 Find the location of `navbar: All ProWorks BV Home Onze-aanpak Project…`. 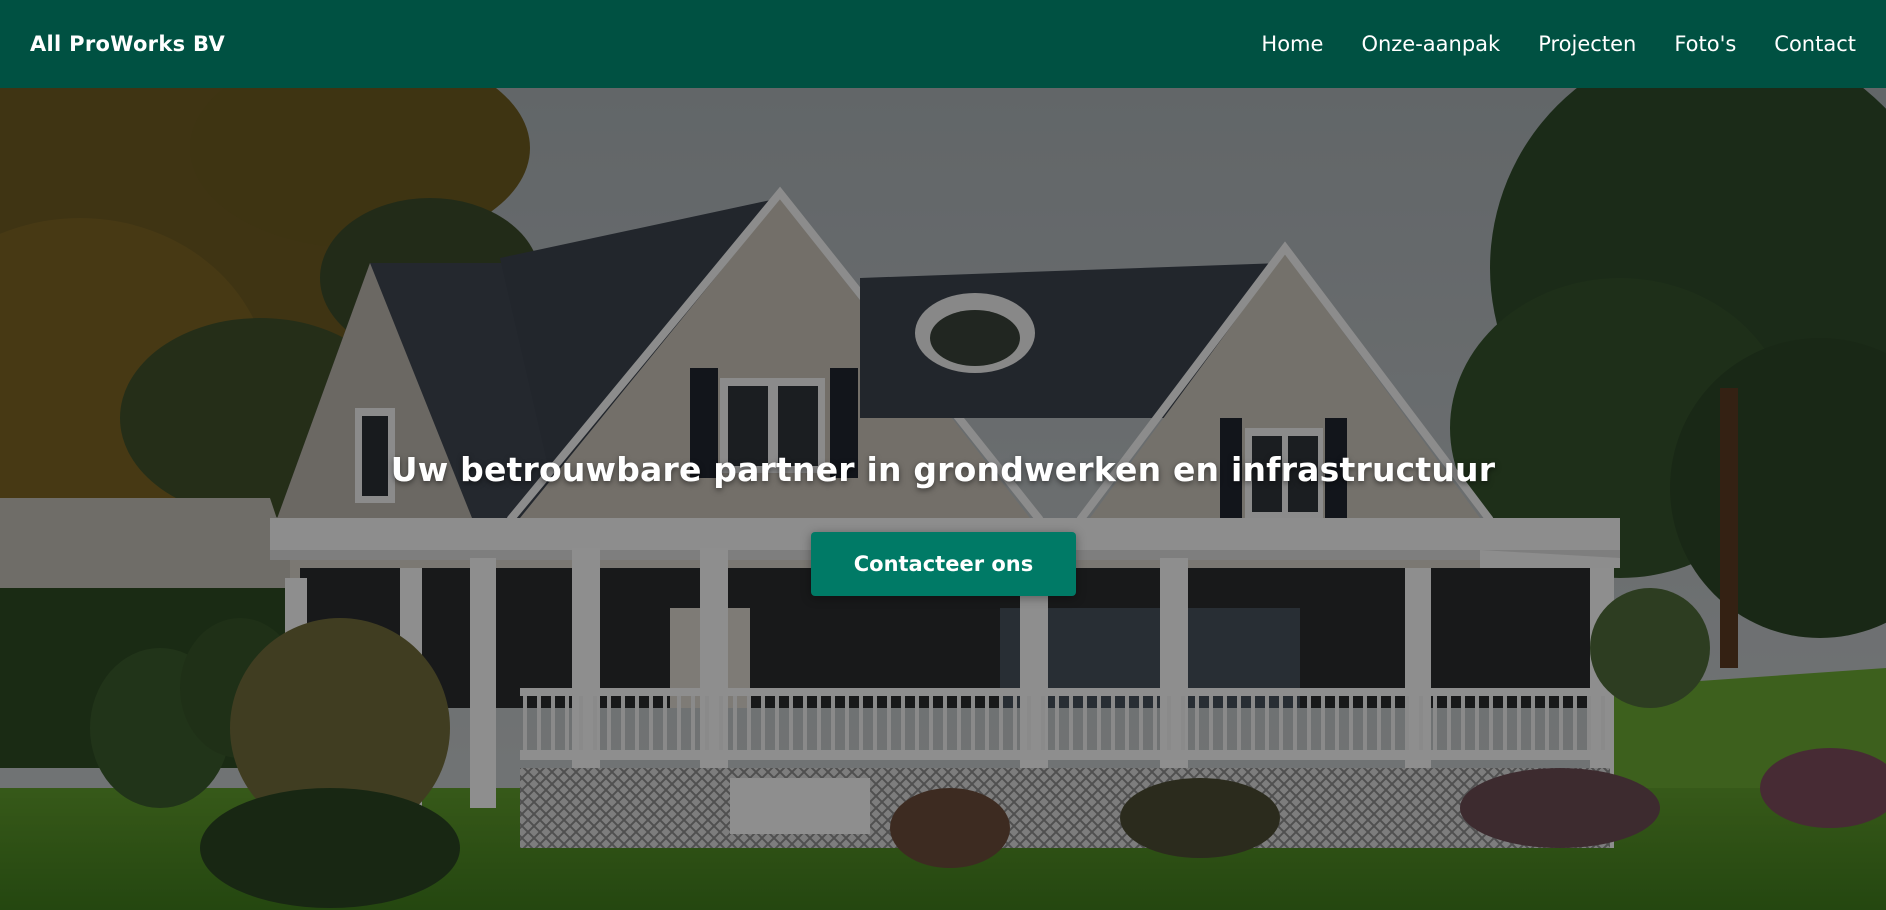

navbar: All ProWorks BV Home Onze-aanpak Project… is located at coordinates (943, 44).